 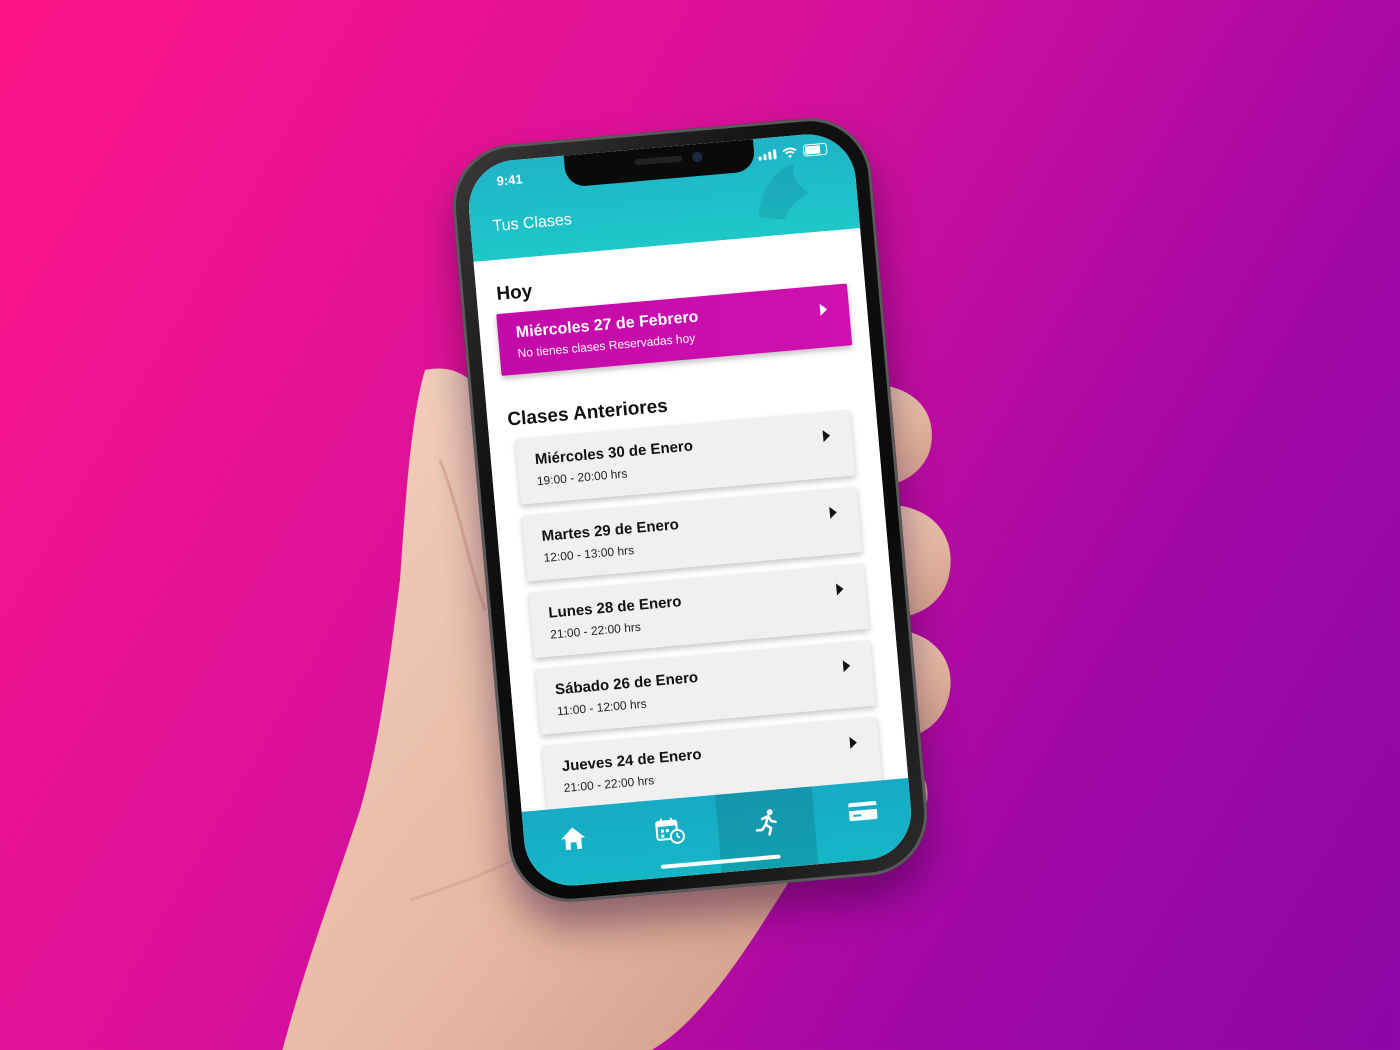 What do you see at coordinates (532, 223) in the screenshot?
I see `page-title: Tus Clases` at bounding box center [532, 223].